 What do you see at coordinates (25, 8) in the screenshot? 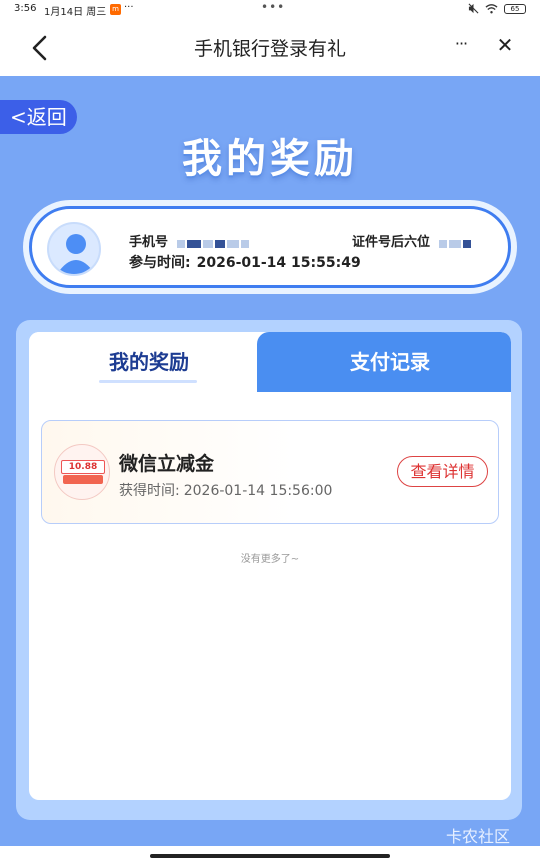
I see `status-time: 3:56` at bounding box center [25, 8].